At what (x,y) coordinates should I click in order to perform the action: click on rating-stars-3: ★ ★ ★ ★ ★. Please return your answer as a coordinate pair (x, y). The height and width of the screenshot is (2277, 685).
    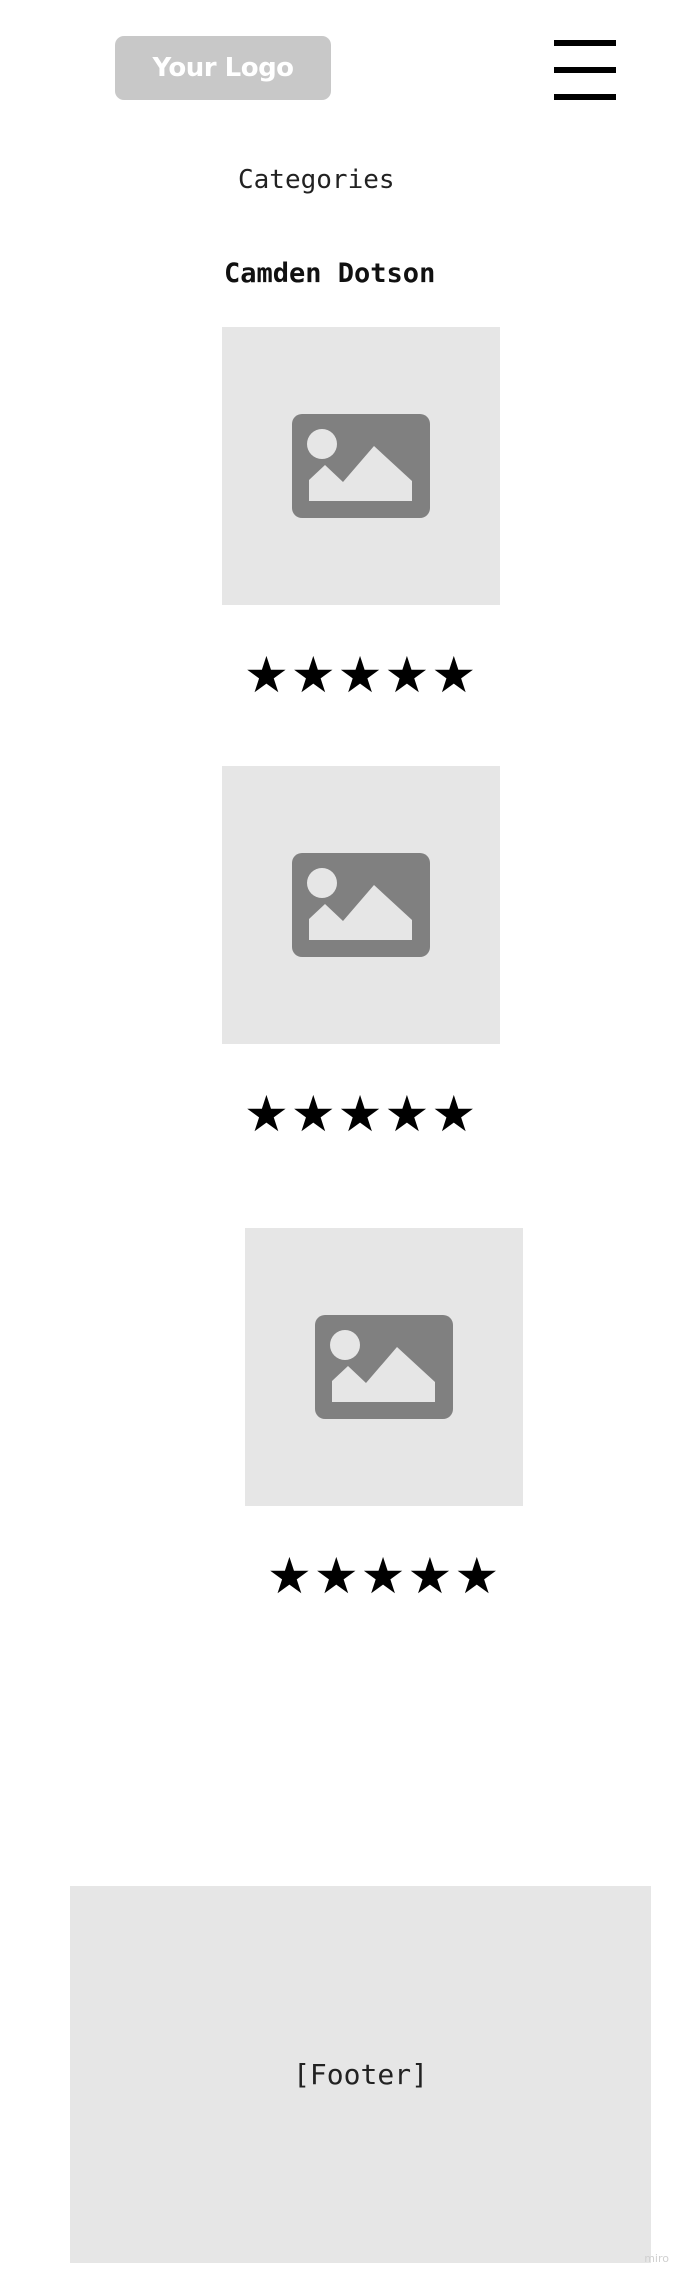
    Looking at the image, I should click on (383, 1576).